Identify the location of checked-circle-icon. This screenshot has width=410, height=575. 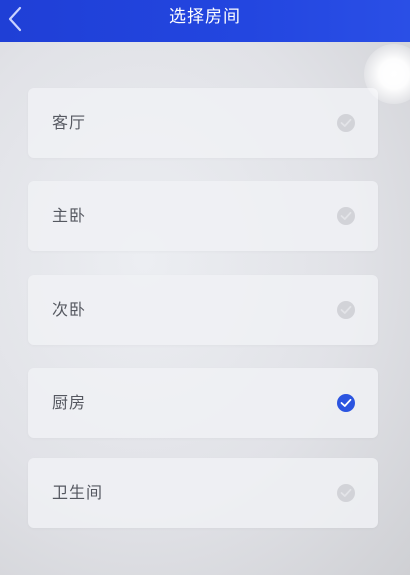
(346, 403).